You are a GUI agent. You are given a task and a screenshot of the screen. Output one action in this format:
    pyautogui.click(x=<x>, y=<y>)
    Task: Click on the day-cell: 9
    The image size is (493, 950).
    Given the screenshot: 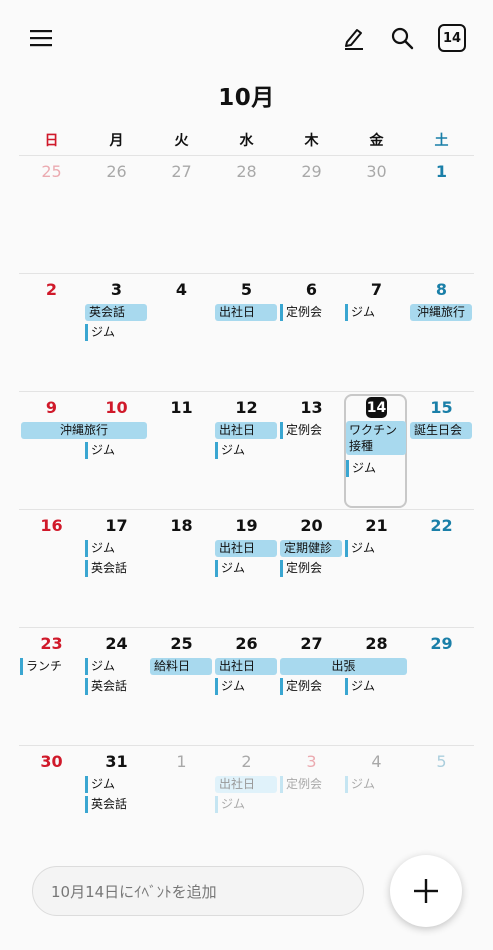 What is the action you would take?
    pyautogui.click(x=51, y=407)
    